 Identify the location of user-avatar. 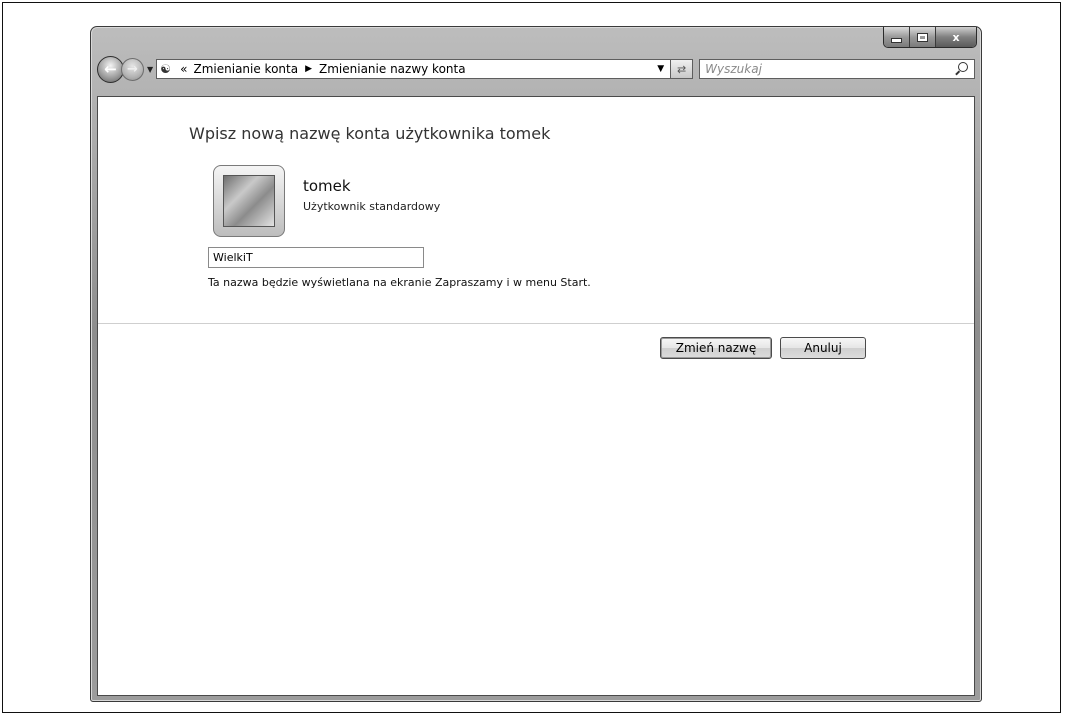
(249, 201).